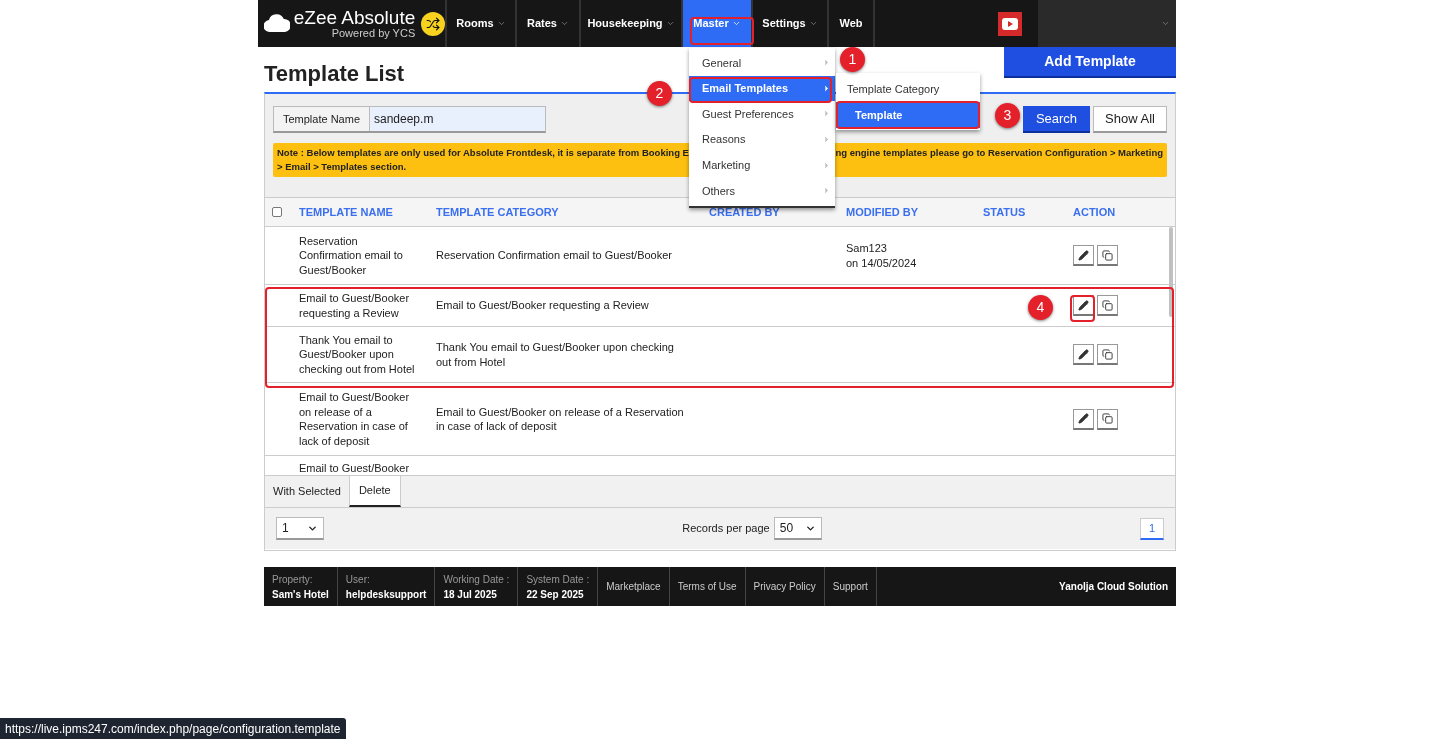 This screenshot has width=1440, height=739. What do you see at coordinates (726, 529) in the screenshot?
I see `records-label: Records per page` at bounding box center [726, 529].